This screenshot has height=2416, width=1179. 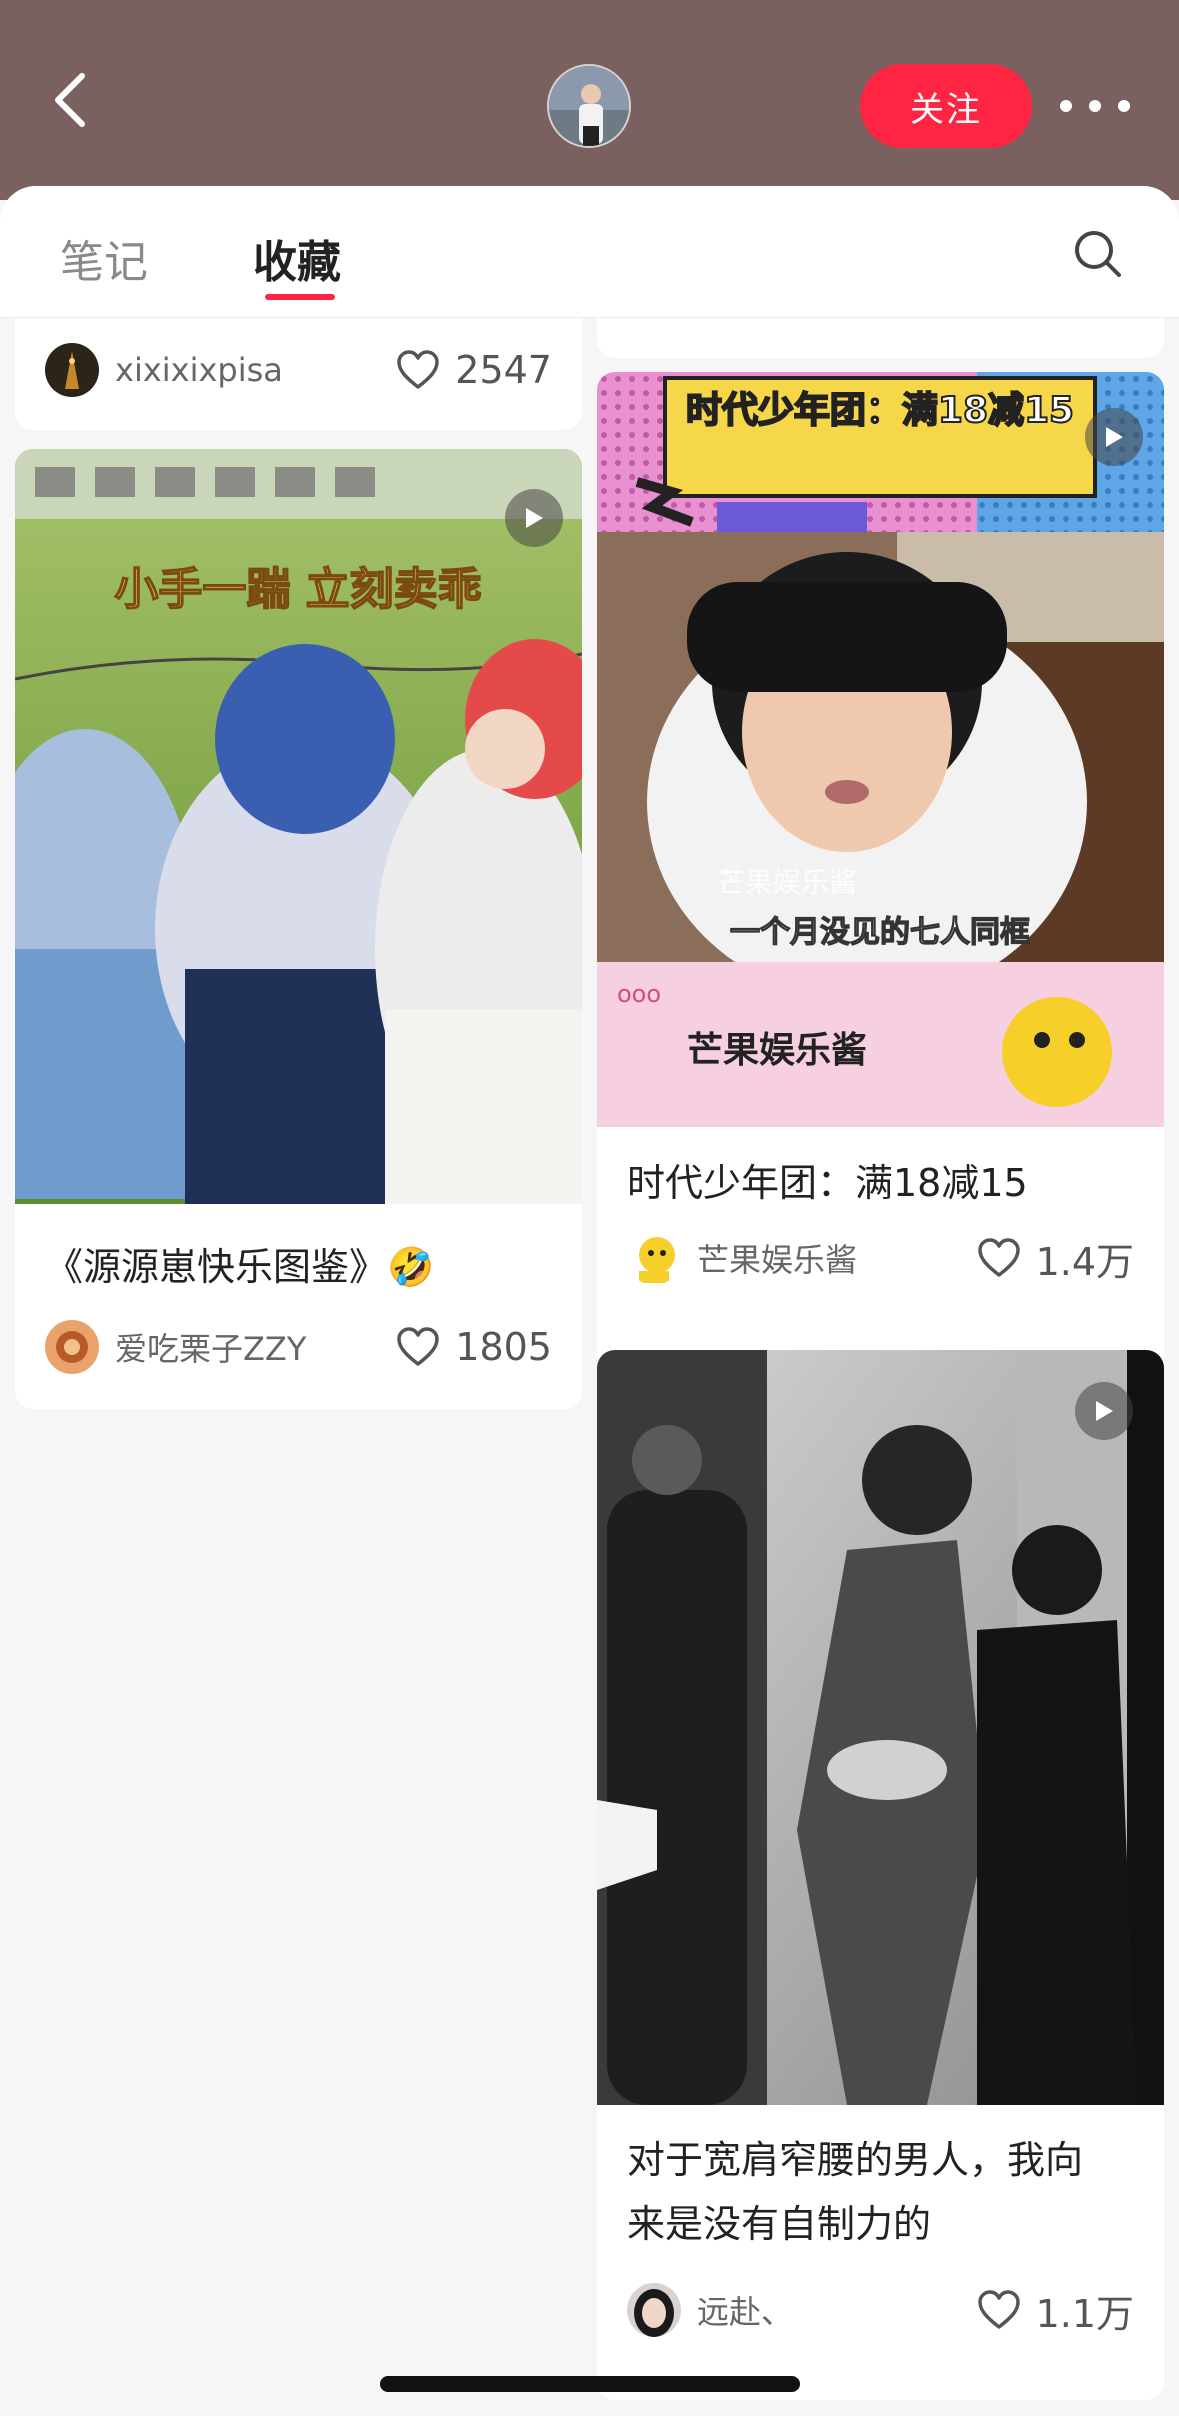 What do you see at coordinates (297, 258) in the screenshot?
I see `tab-collections: 收藏` at bounding box center [297, 258].